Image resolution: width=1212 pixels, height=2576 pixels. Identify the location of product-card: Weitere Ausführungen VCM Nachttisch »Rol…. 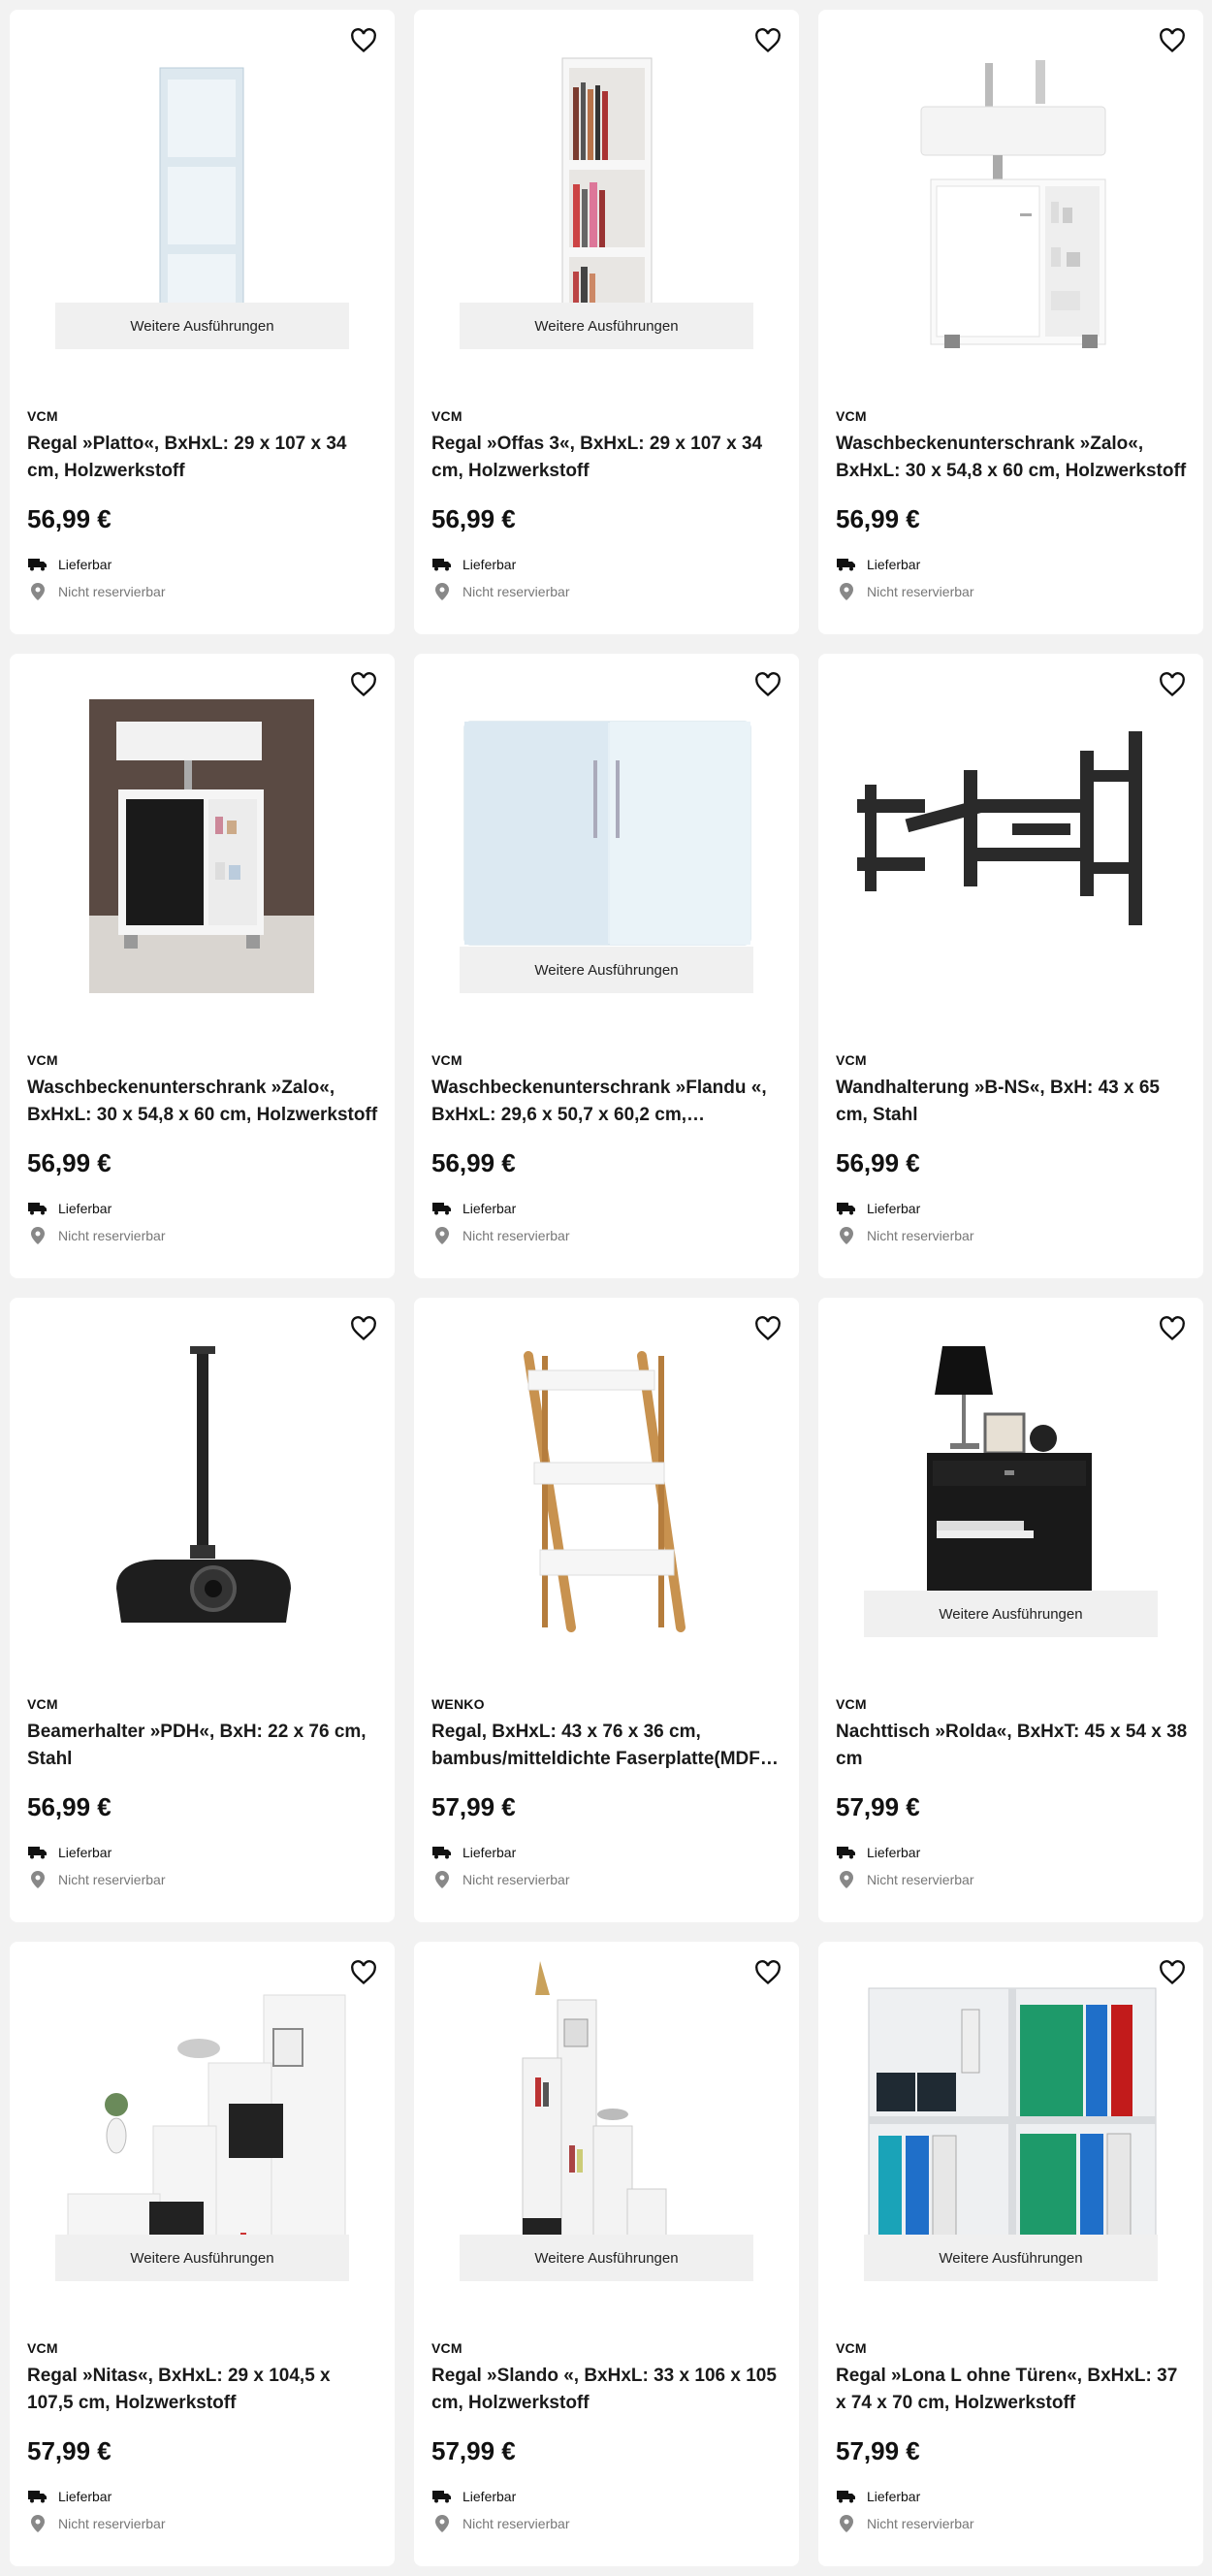
(1011, 1610).